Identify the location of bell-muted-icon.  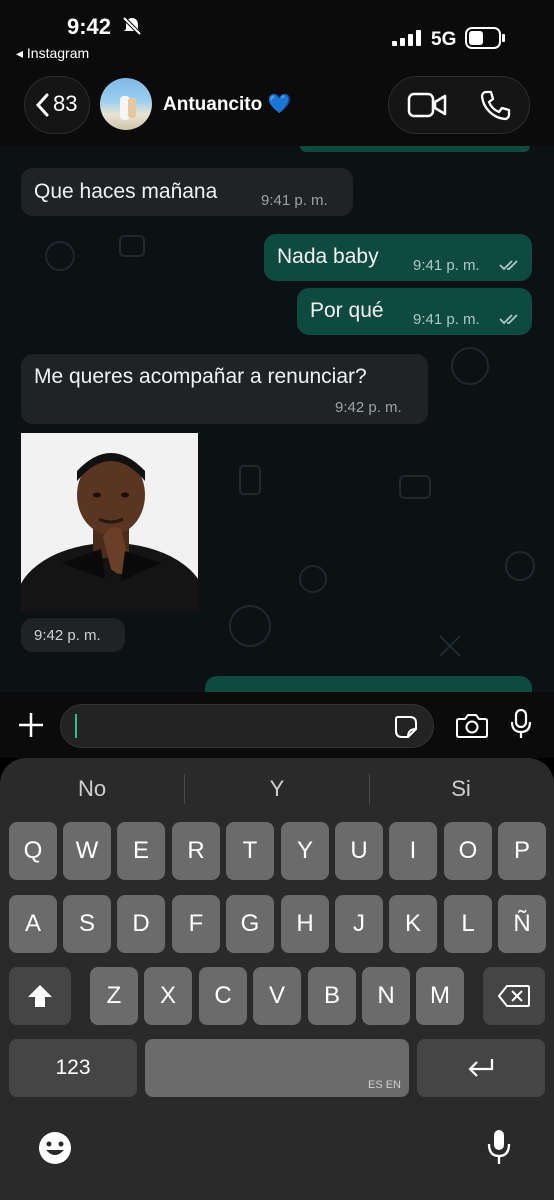
(132, 26).